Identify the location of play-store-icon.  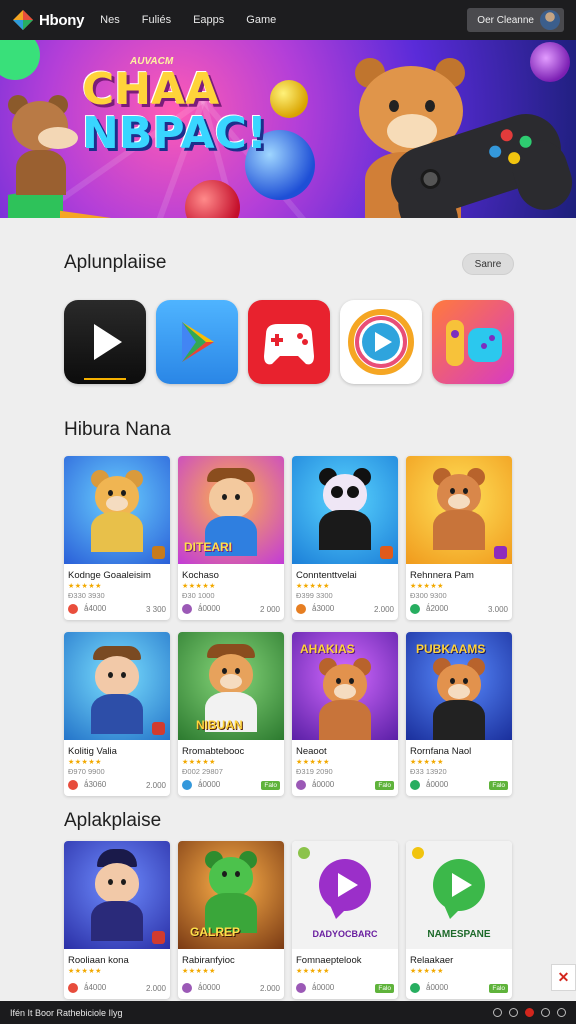
(198, 342).